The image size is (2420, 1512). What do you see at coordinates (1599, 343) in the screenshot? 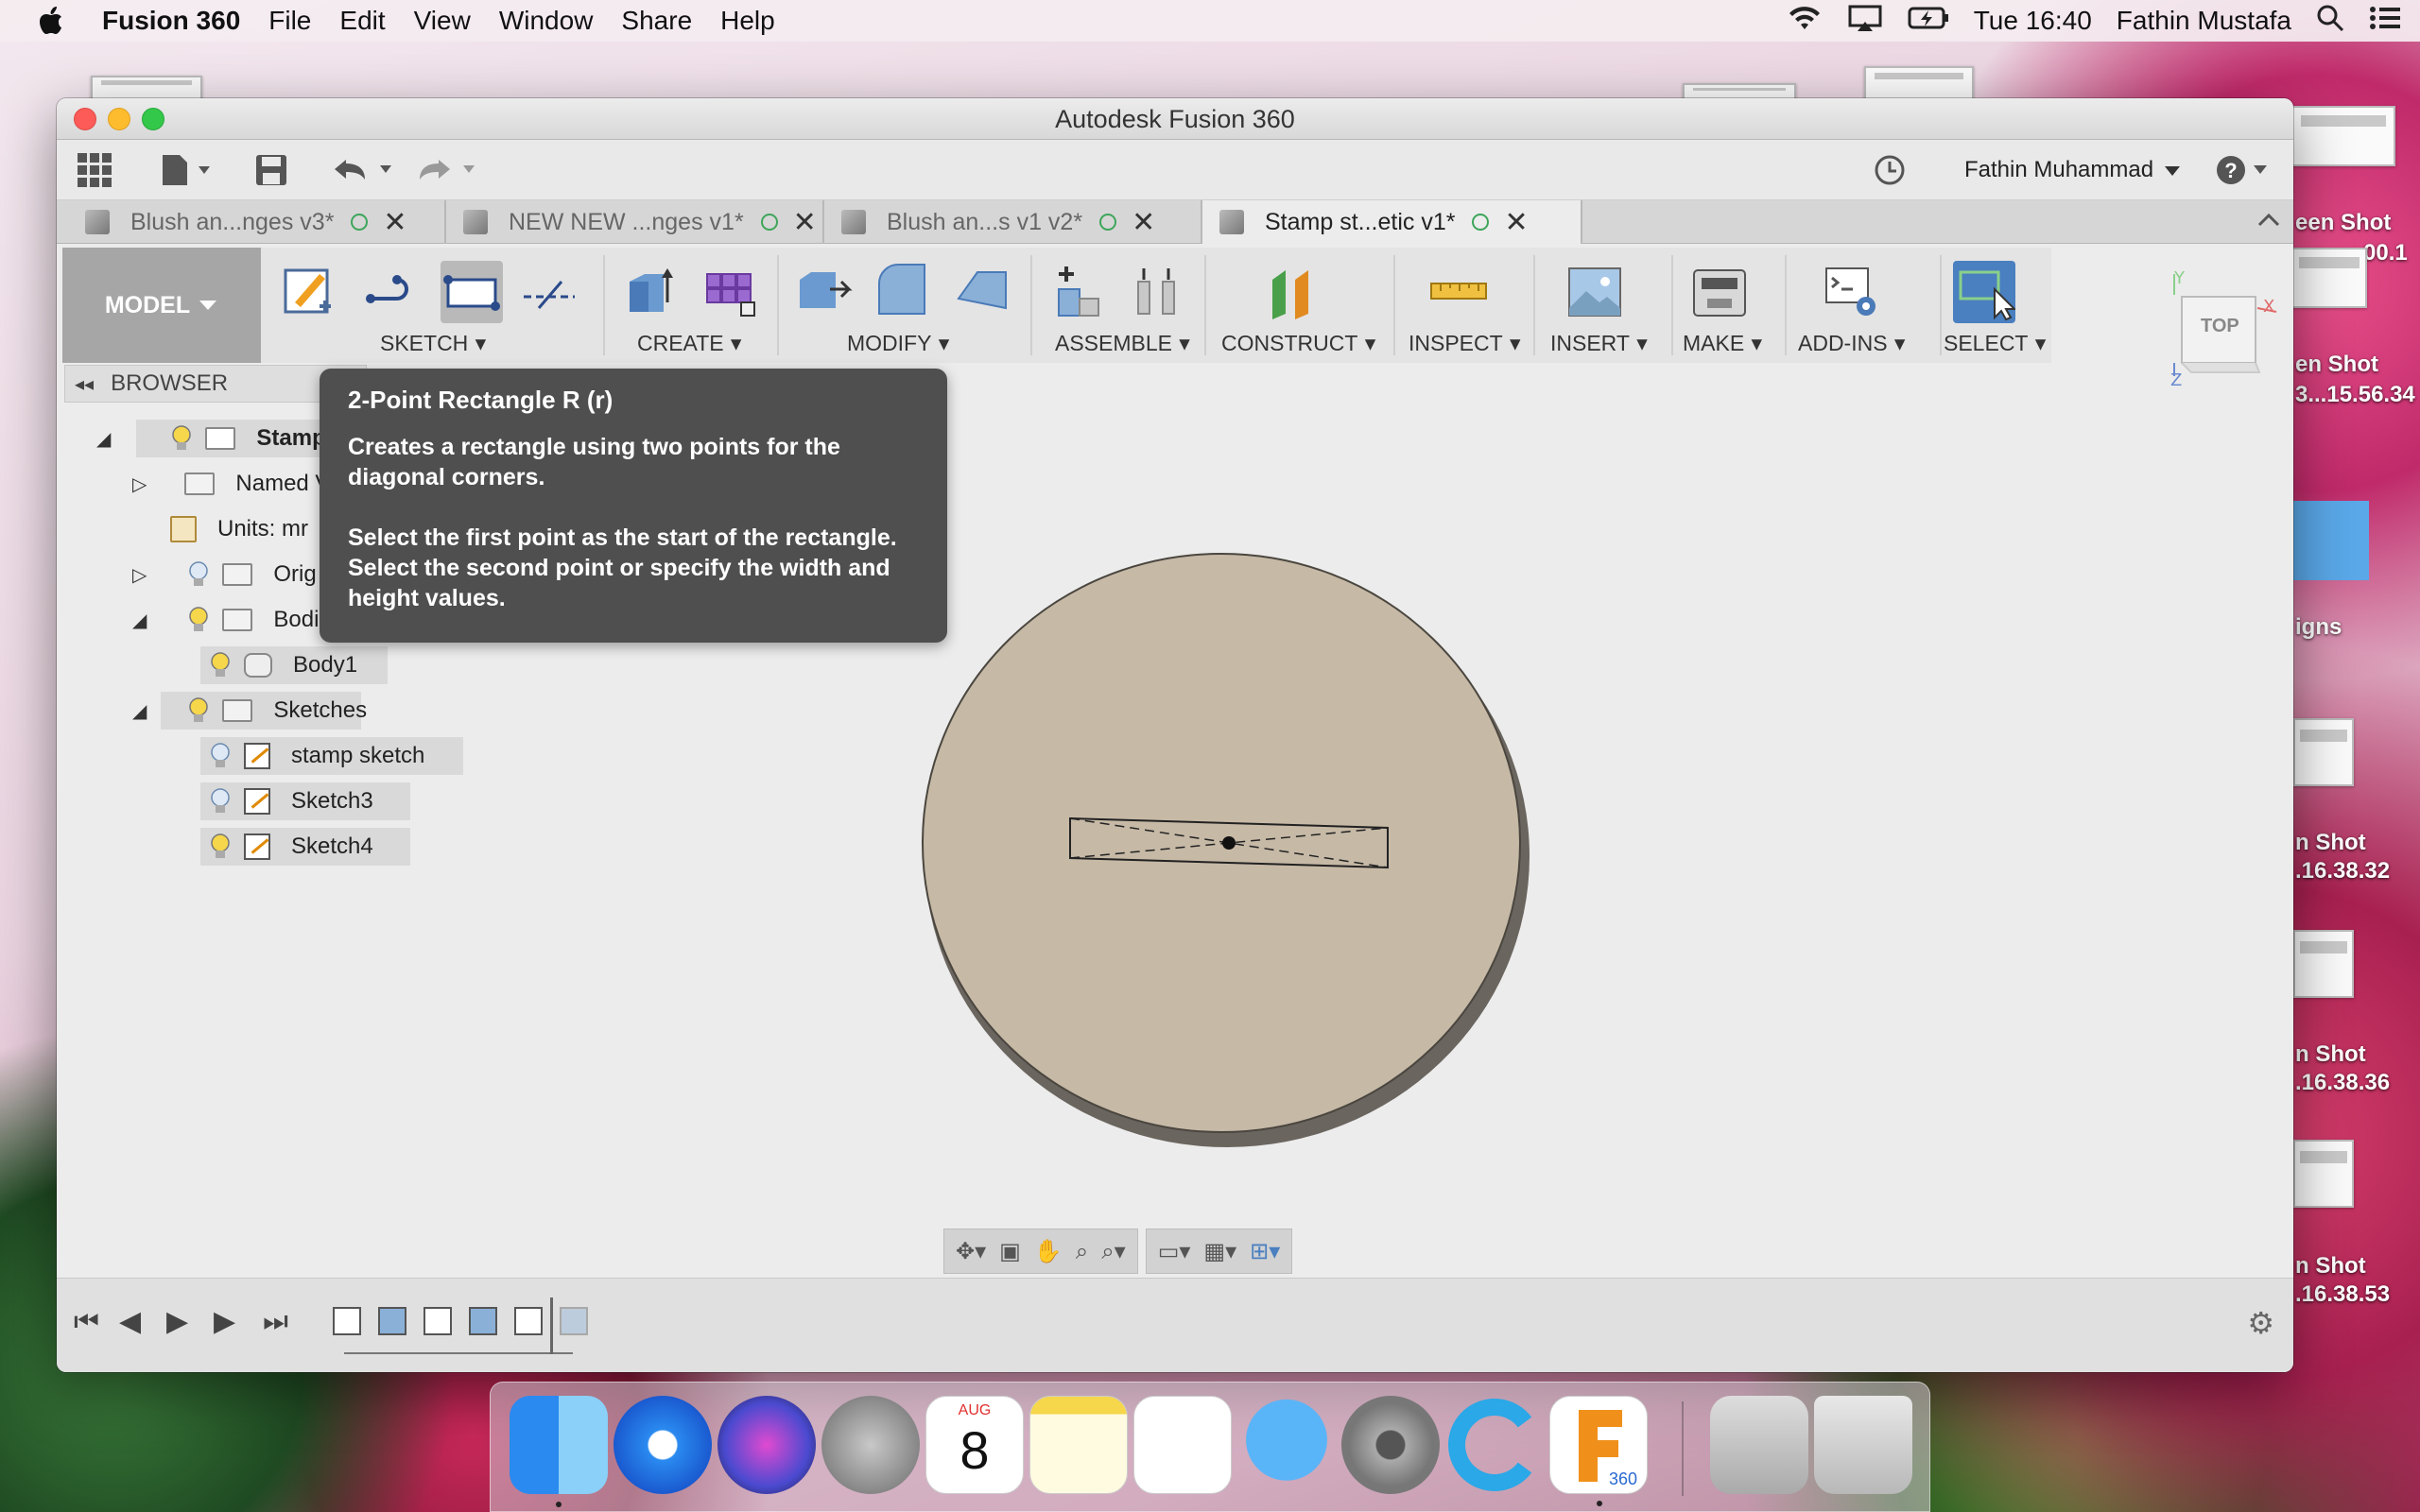
I see `insert-group-menu: INSERT ▾` at bounding box center [1599, 343].